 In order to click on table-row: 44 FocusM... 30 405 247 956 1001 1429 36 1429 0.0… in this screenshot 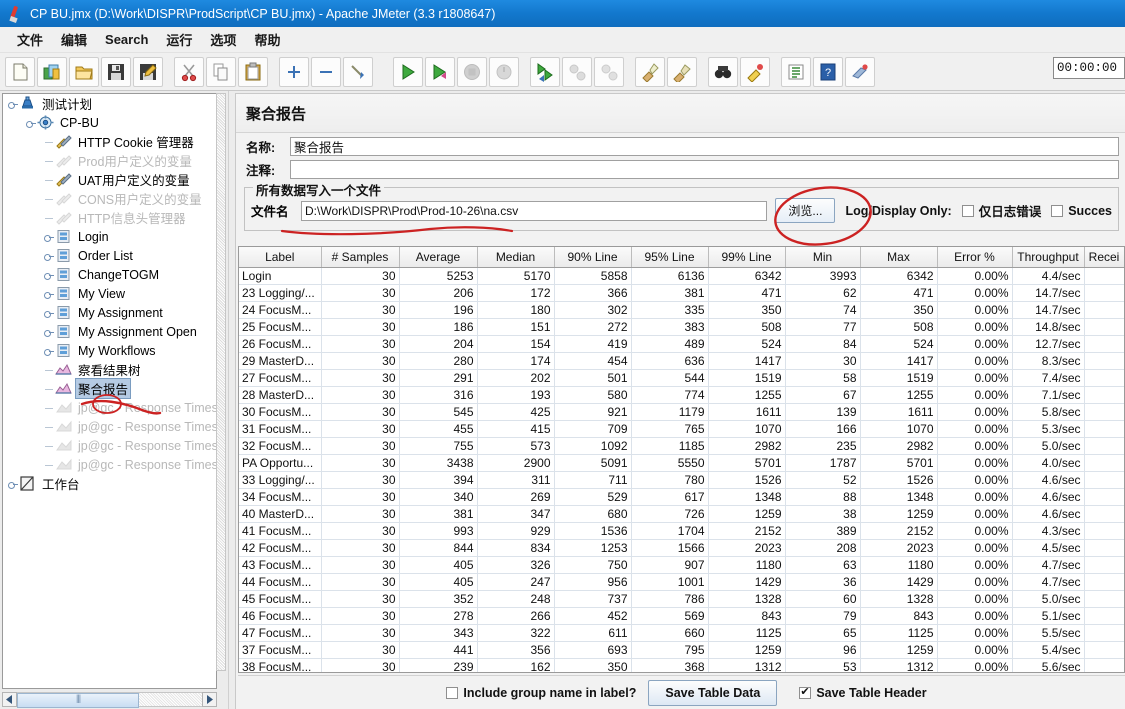, I will do `click(681, 582)`.